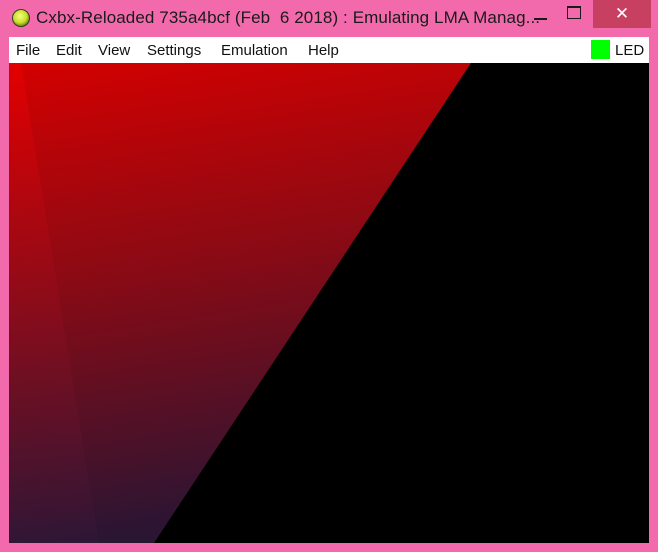  Describe the element at coordinates (28, 50) in the screenshot. I see `menu-file: File` at that location.